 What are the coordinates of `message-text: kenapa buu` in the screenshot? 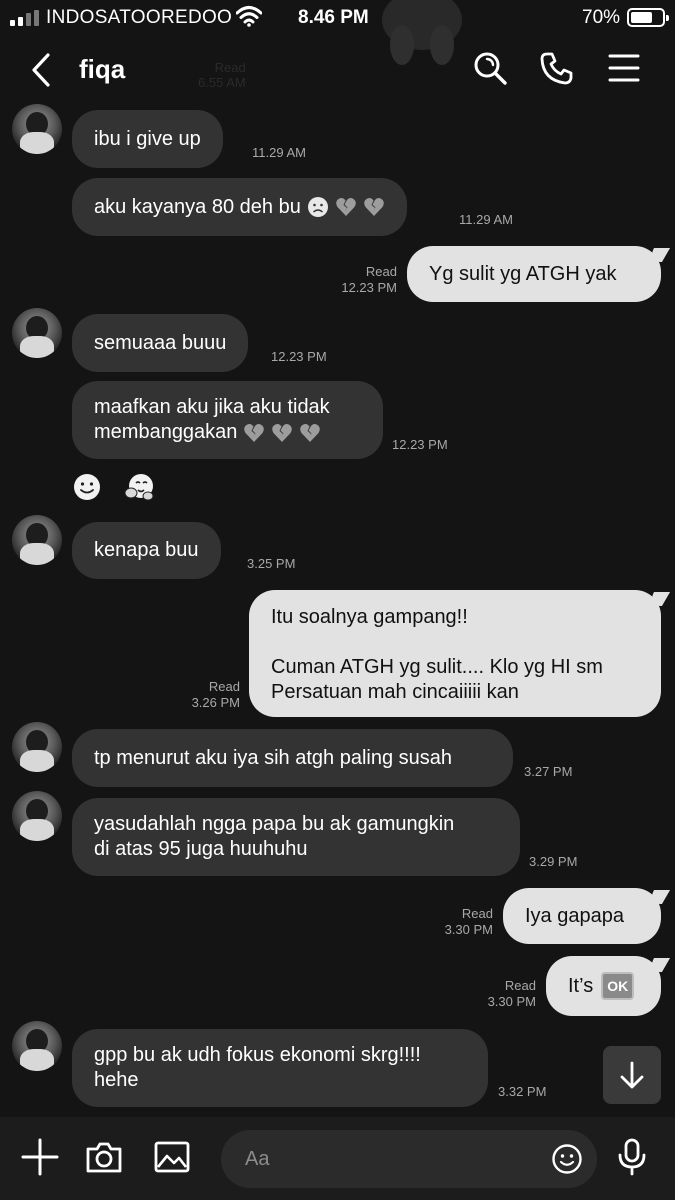 It's located at (146, 550).